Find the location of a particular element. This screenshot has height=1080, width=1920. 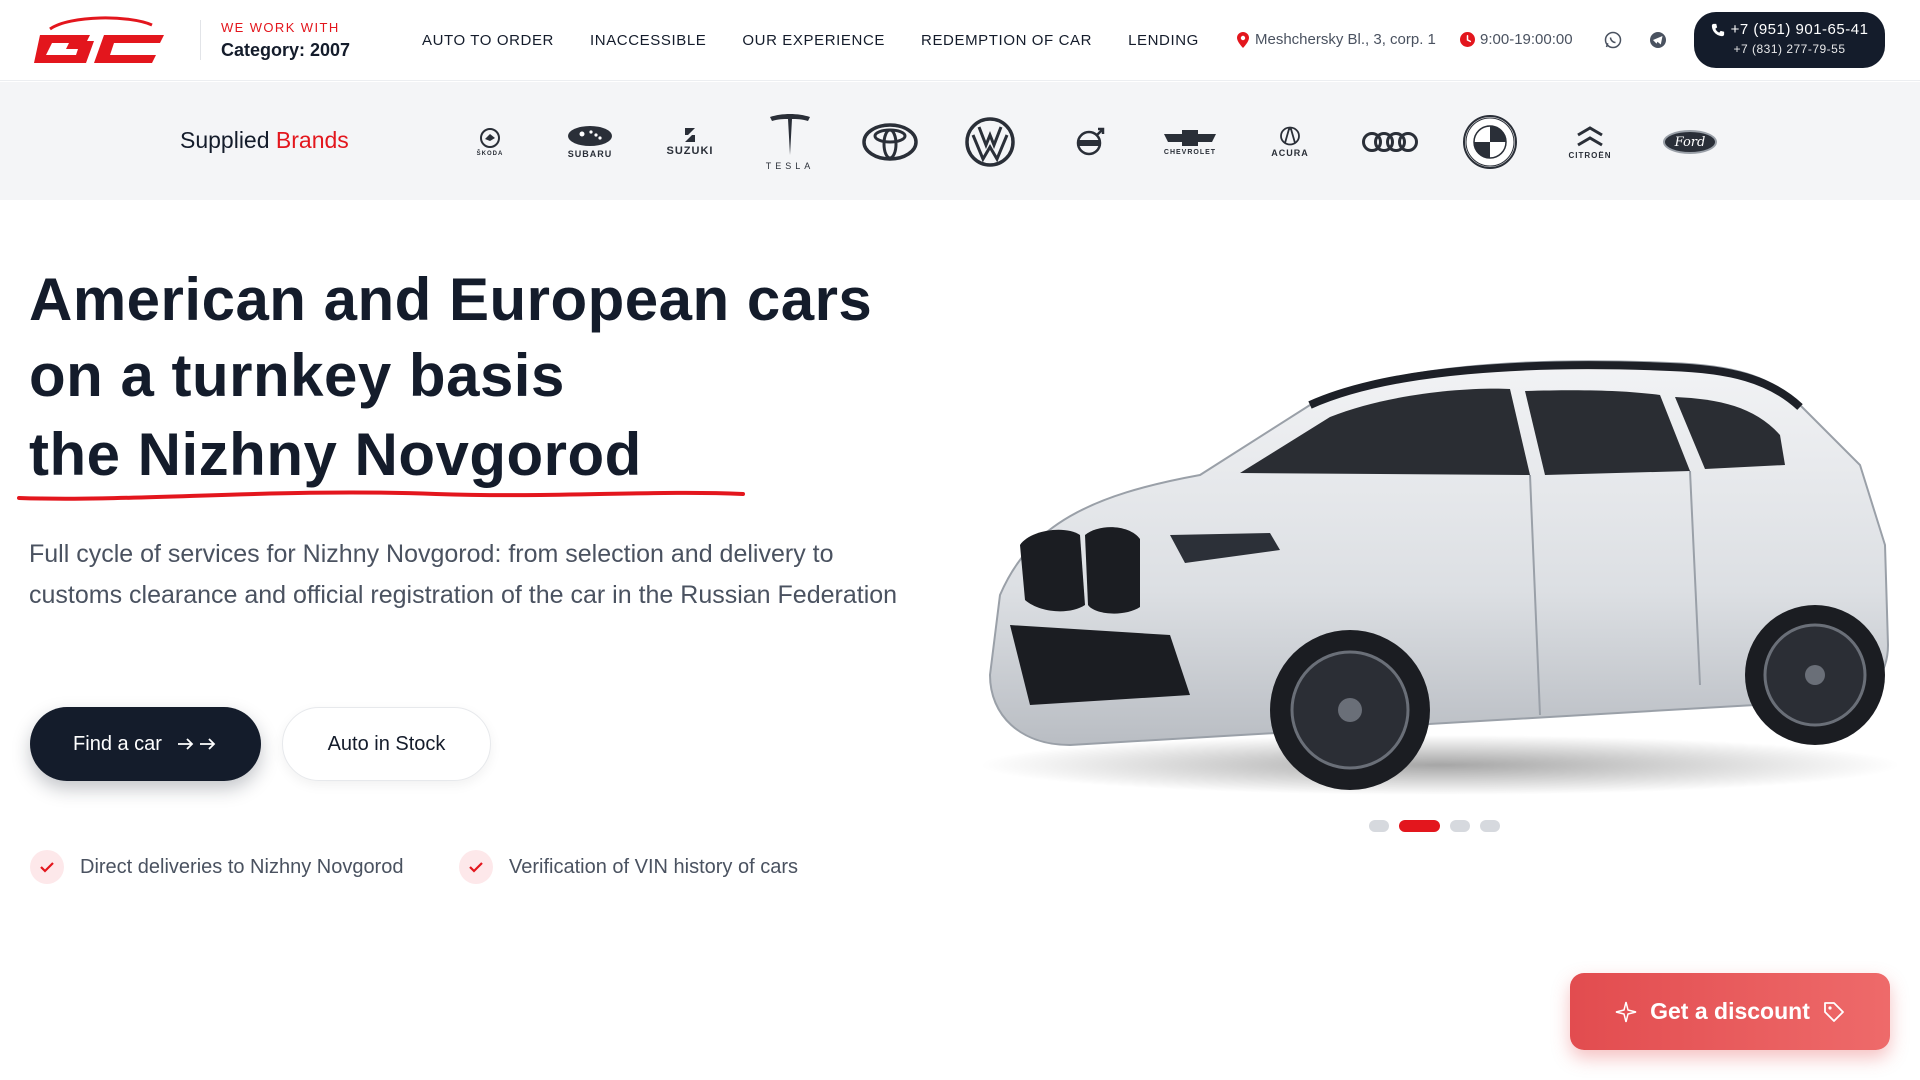

since-value: Category: 2007 is located at coordinates (286, 50).